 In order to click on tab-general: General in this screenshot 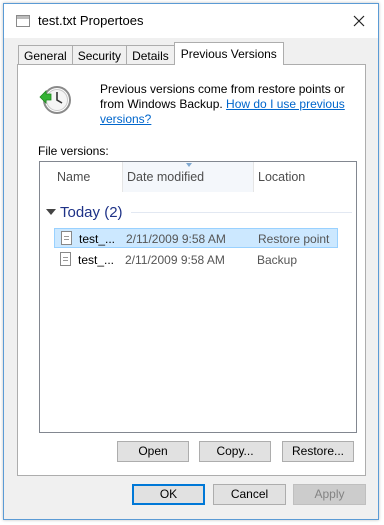, I will do `click(45, 55)`.